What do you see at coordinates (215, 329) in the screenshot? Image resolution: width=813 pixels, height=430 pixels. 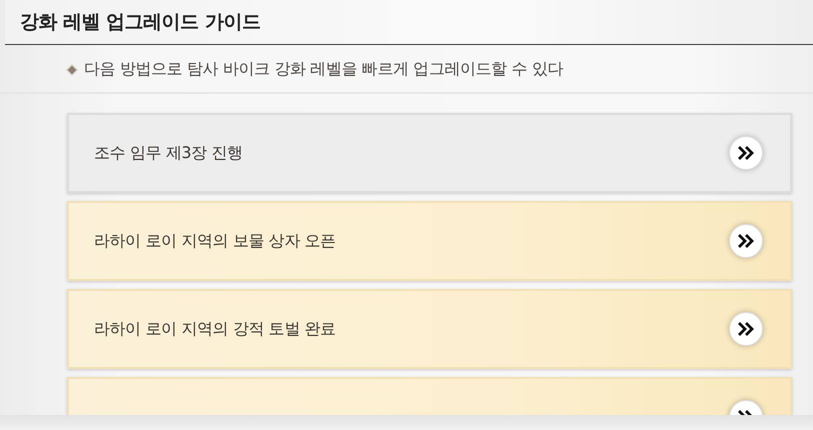 I see `method-label: 라하이 로이 지역의 강적 토벌 완료` at bounding box center [215, 329].